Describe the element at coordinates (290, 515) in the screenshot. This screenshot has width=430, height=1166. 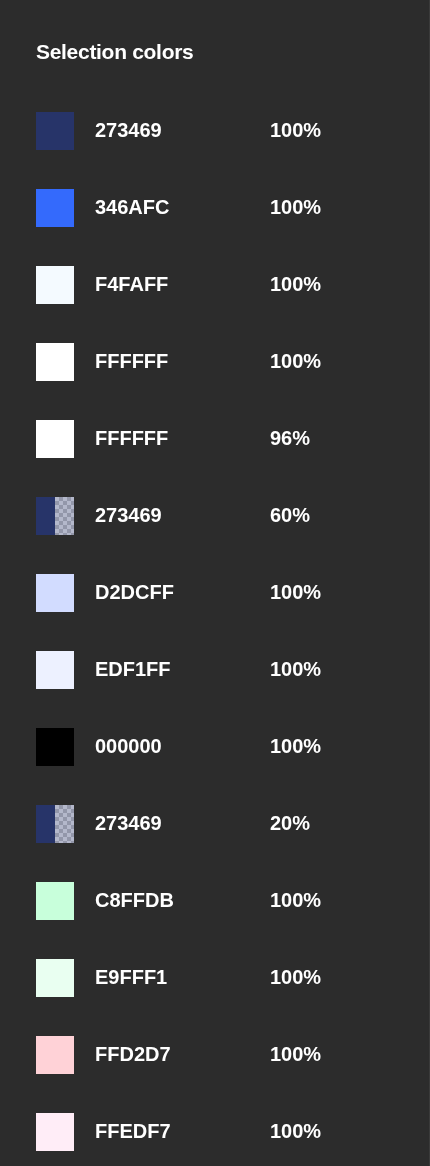
I see `opacity-value: 60%` at that location.